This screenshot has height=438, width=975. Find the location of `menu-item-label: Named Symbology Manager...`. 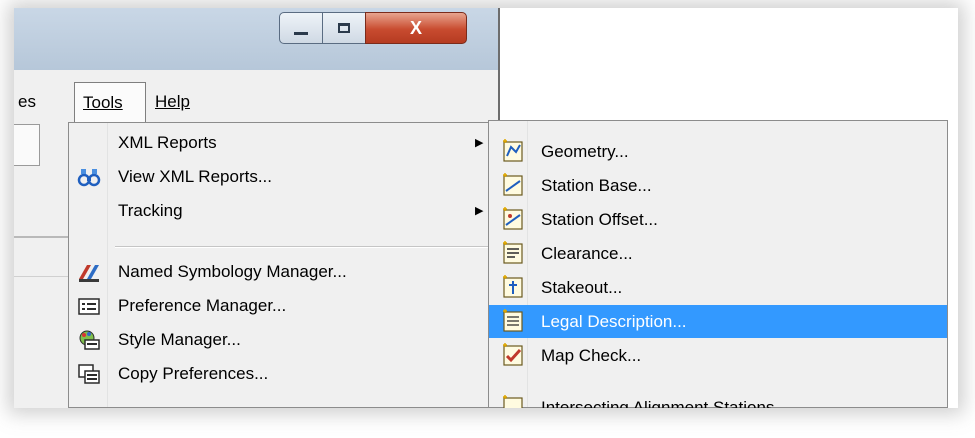

menu-item-label: Named Symbology Manager... is located at coordinates (232, 271).